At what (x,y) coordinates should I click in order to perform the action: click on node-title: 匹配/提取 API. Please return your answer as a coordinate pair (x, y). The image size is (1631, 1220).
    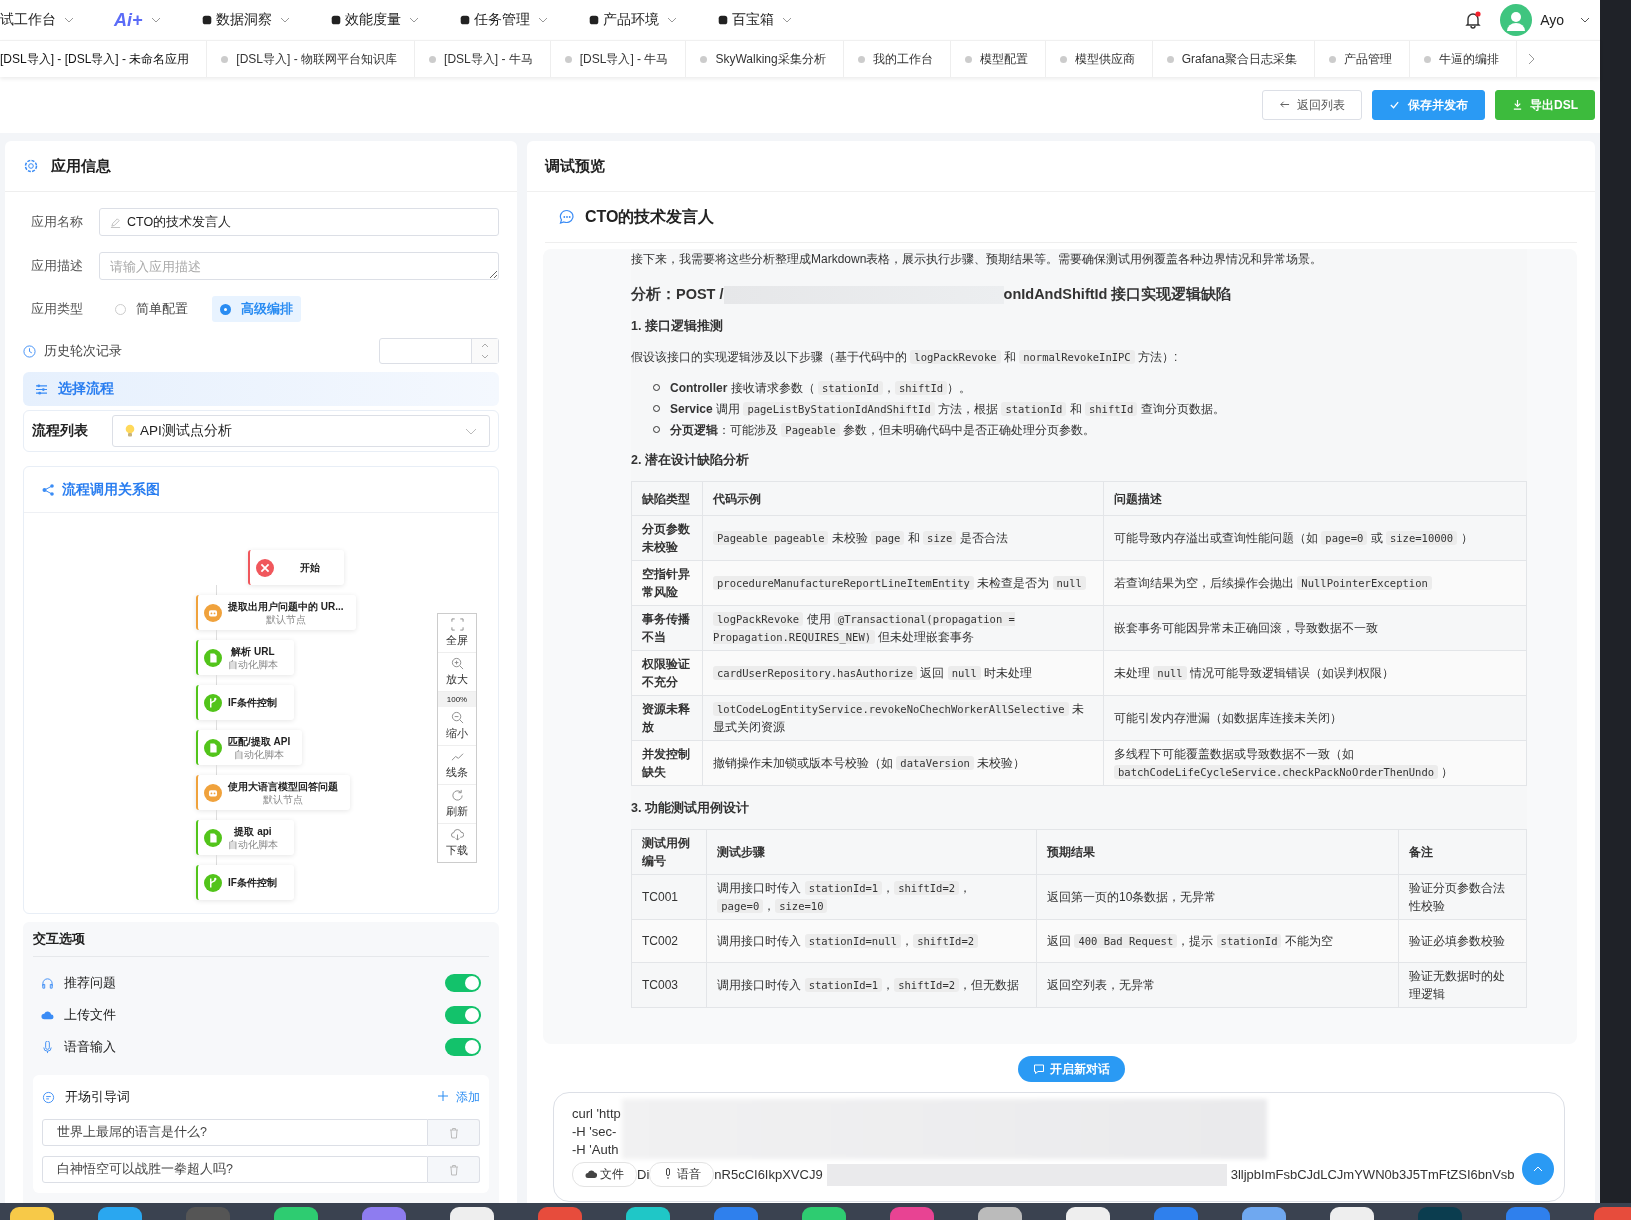
    Looking at the image, I should click on (259, 742).